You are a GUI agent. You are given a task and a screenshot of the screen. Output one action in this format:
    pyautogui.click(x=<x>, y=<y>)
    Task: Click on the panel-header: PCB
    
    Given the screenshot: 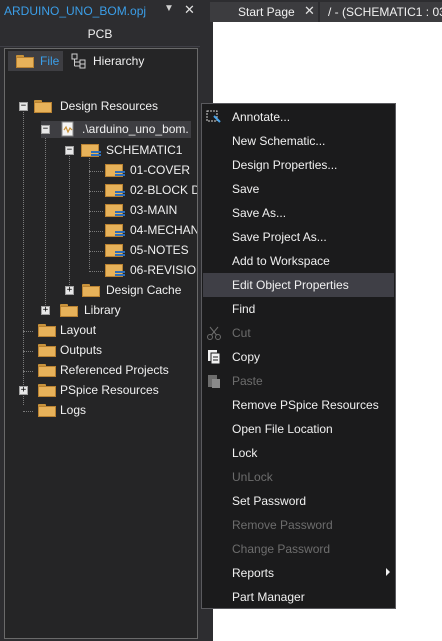 What is the action you would take?
    pyautogui.click(x=100, y=34)
    